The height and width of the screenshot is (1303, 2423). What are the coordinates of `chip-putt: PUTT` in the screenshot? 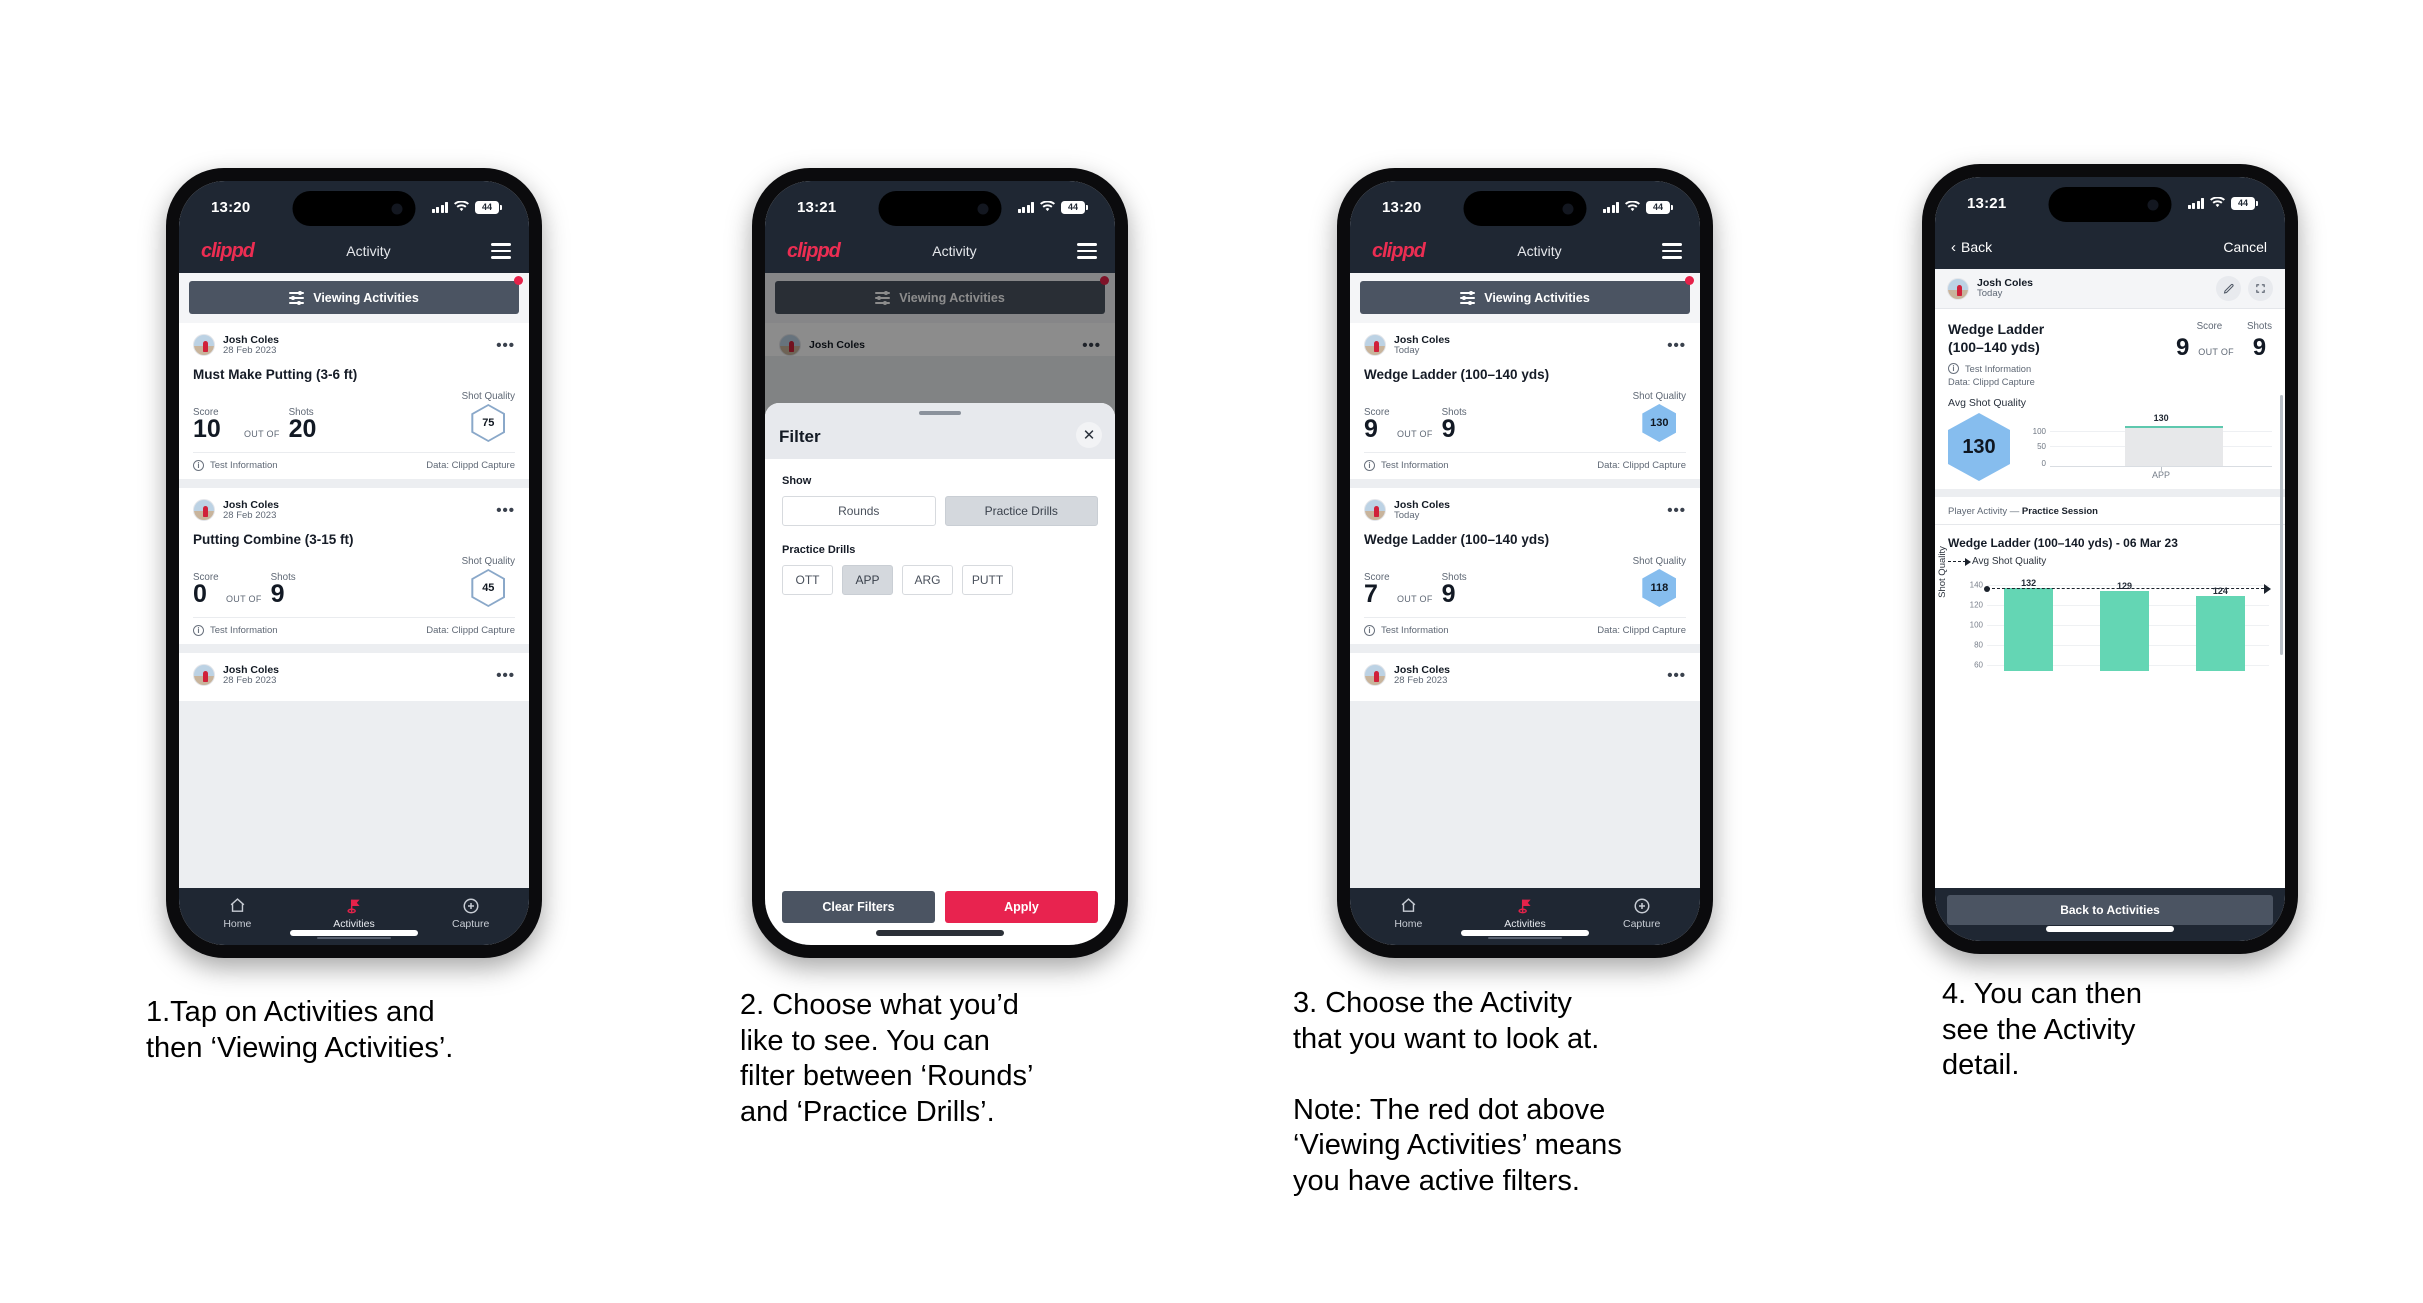 It's located at (987, 580).